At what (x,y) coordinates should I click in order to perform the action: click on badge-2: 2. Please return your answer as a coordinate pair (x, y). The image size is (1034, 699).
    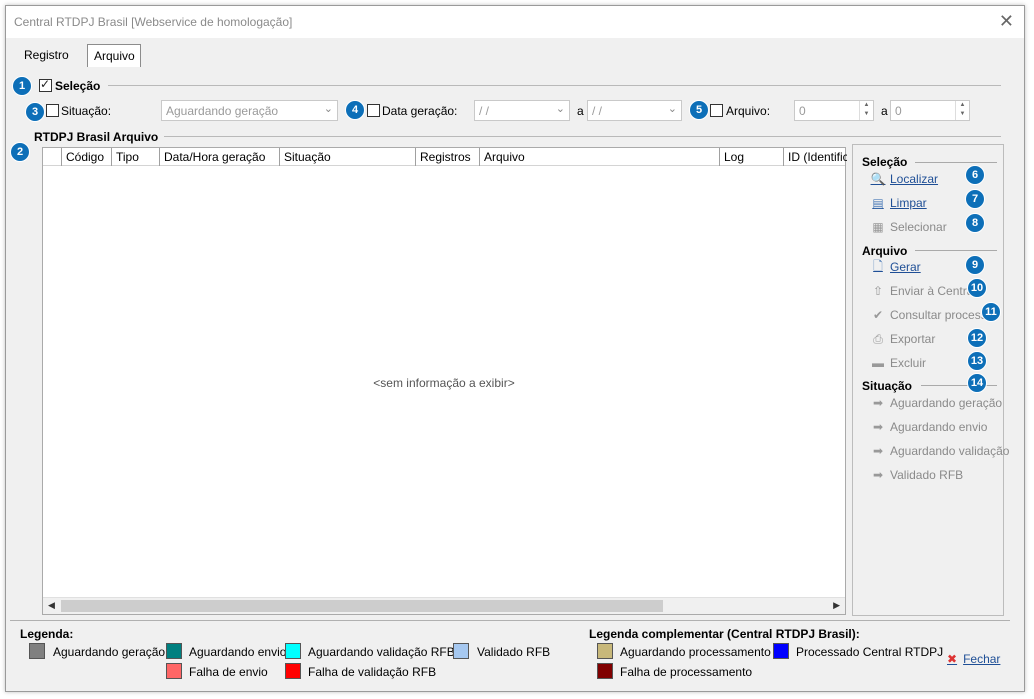
    Looking at the image, I should click on (20, 152).